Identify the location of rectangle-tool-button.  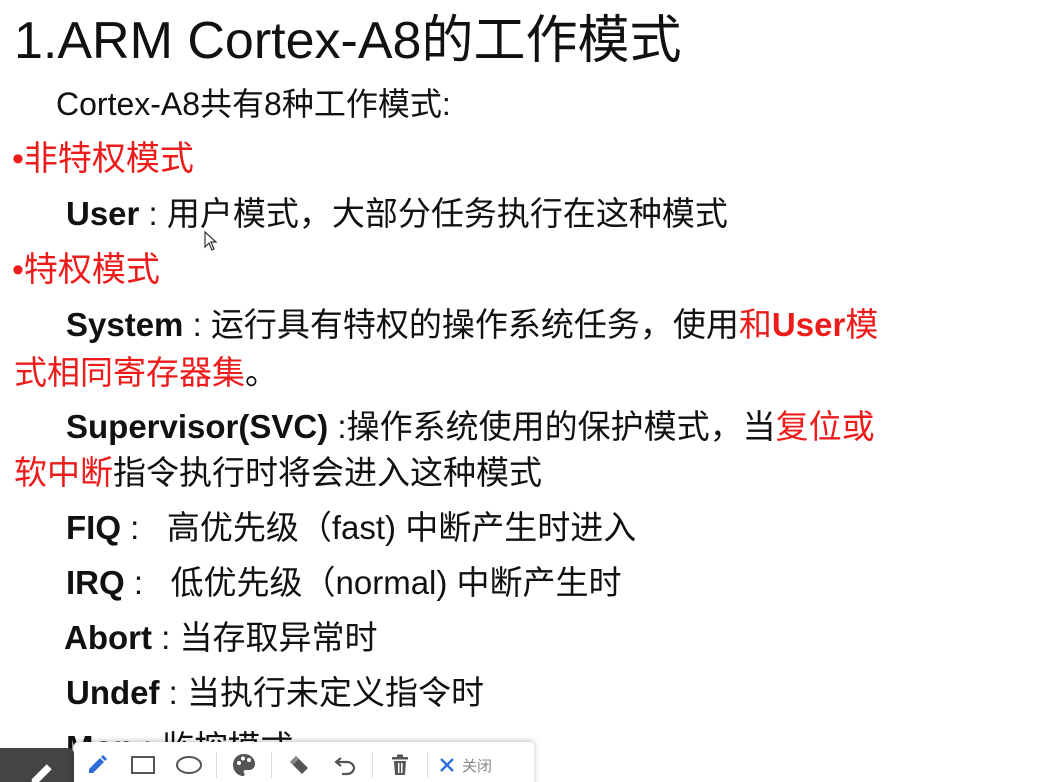
(143, 762).